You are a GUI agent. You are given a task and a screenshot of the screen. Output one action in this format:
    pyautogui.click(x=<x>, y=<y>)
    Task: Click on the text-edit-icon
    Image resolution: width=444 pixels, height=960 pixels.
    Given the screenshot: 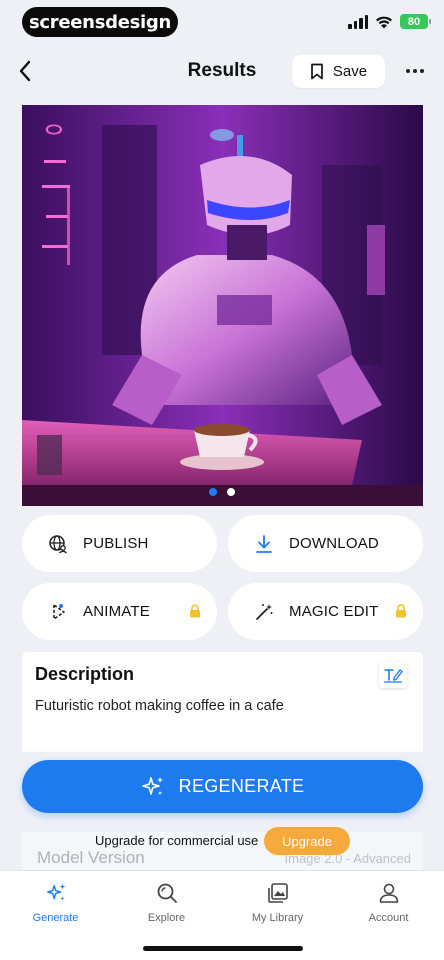 What is the action you would take?
    pyautogui.click(x=393, y=676)
    